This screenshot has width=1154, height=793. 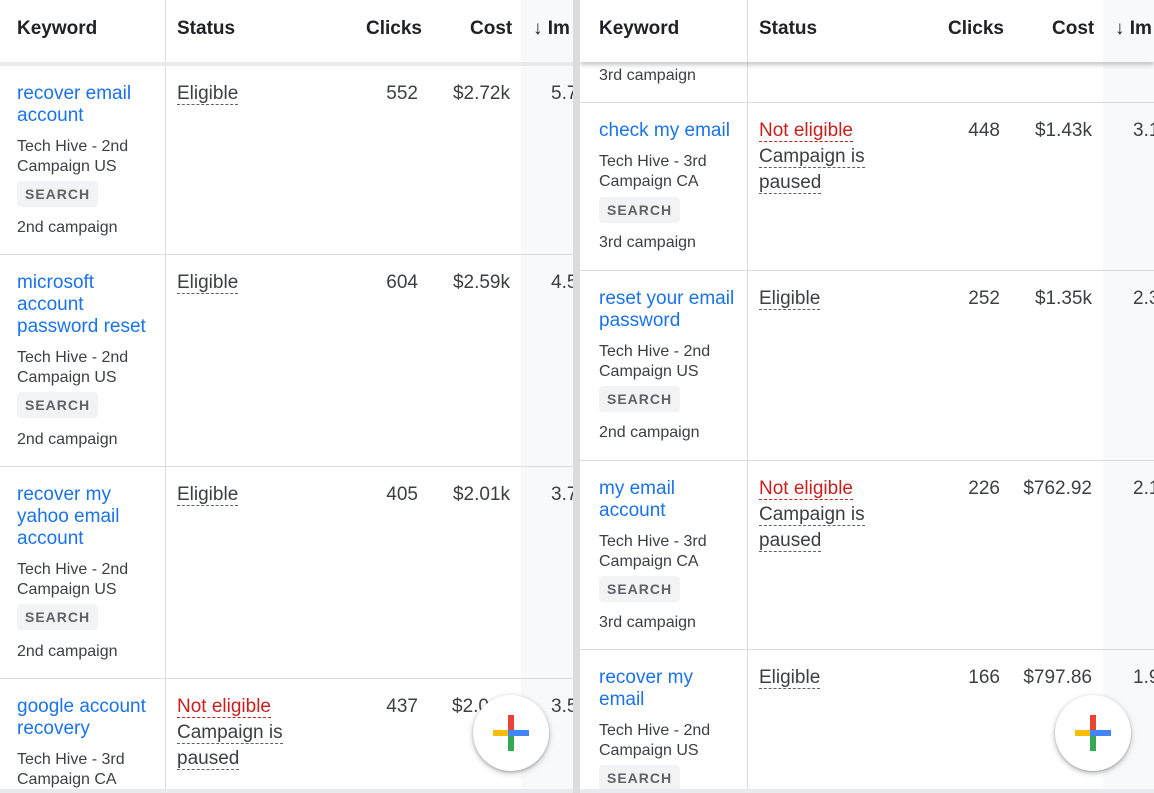 What do you see at coordinates (1057, 488) in the screenshot?
I see `cost-value: $762.92` at bounding box center [1057, 488].